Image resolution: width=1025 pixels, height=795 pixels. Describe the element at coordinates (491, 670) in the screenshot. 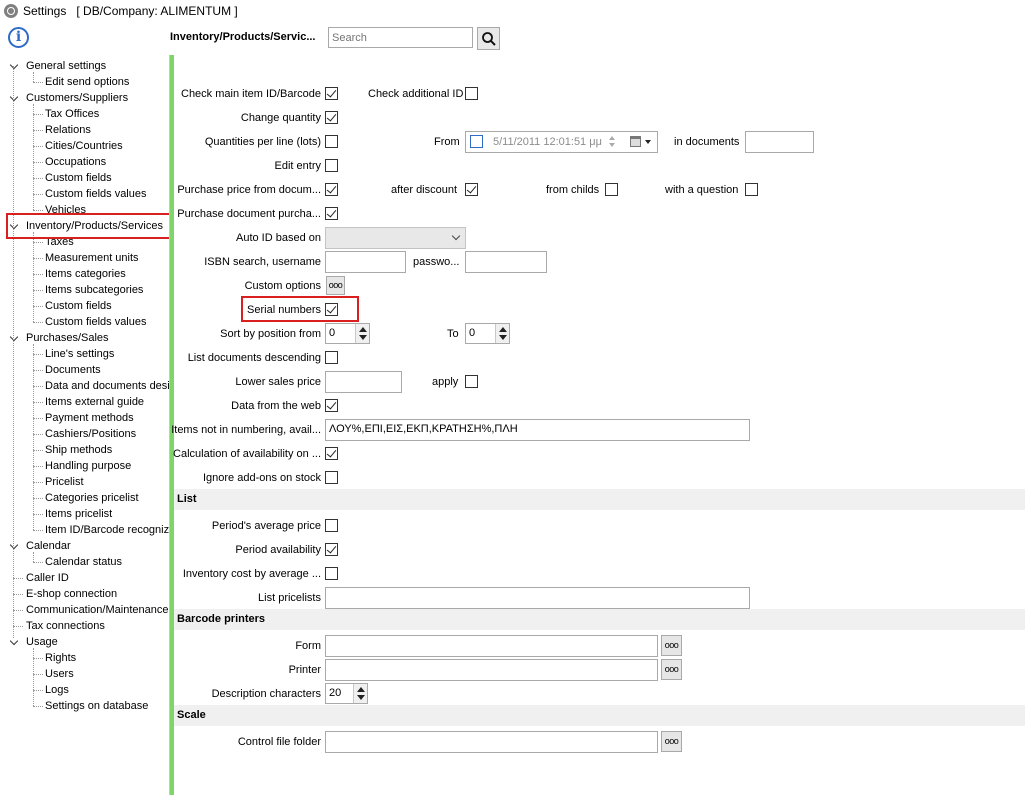

I see `barcode-printer-input` at that location.